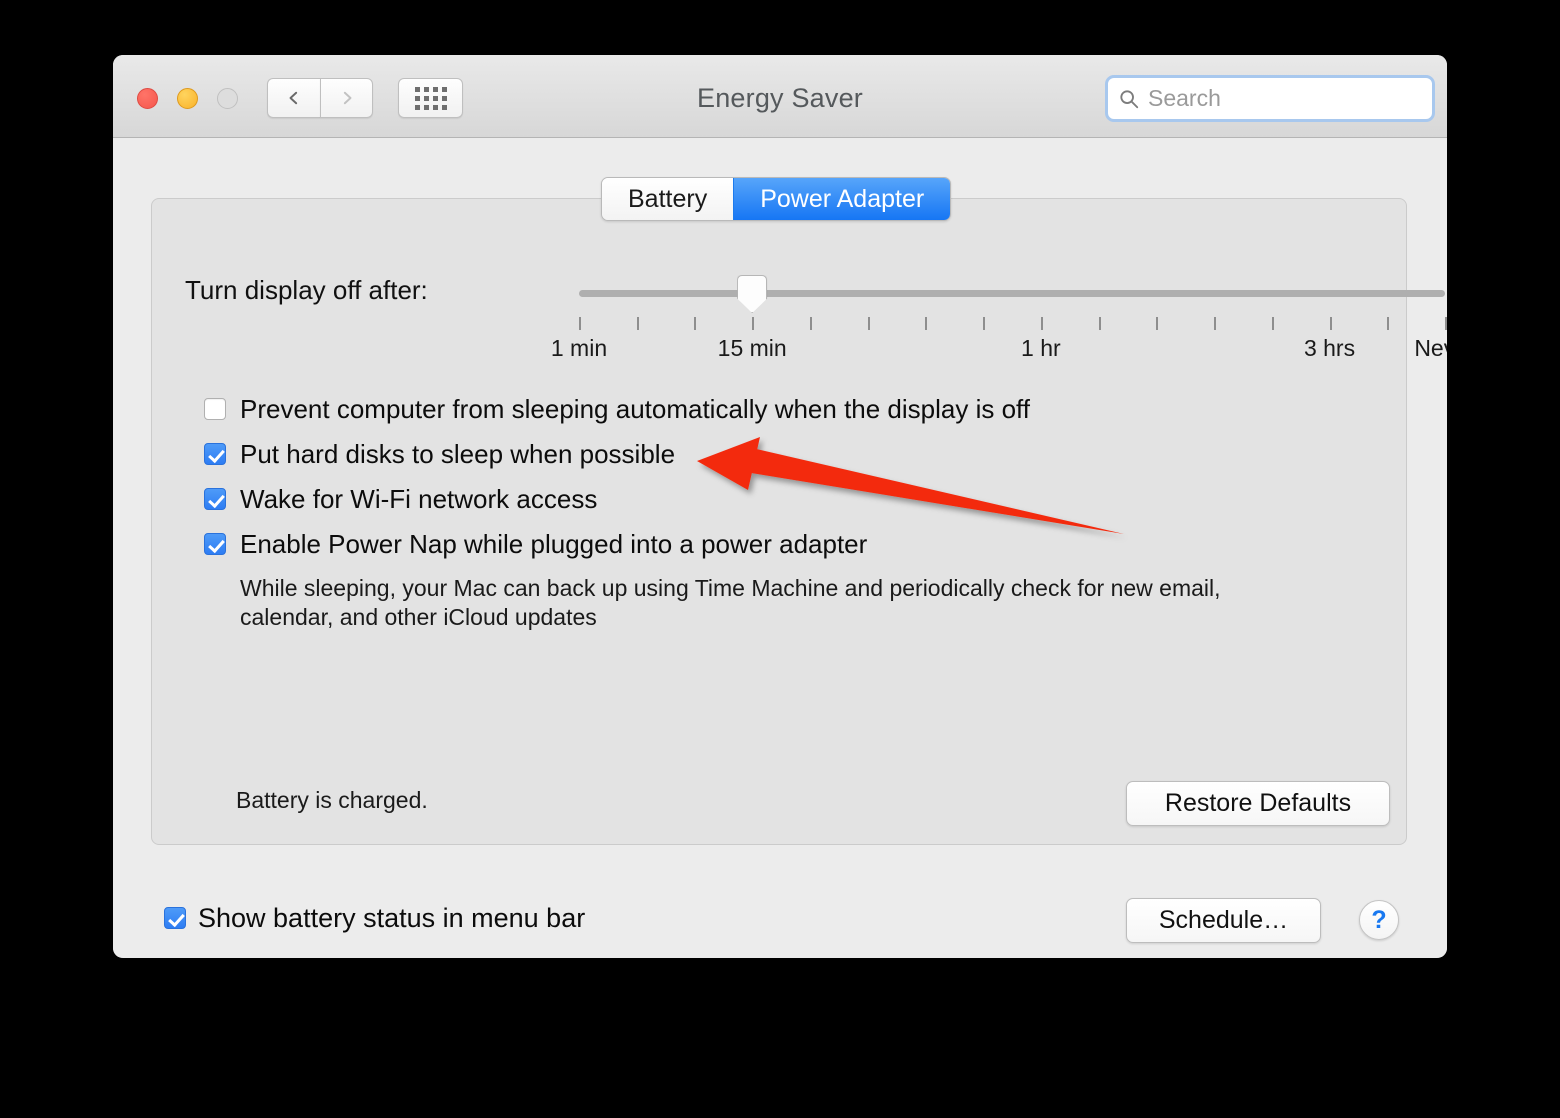  Describe the element at coordinates (332, 800) in the screenshot. I see `battery-status-text: Battery is charged.` at that location.